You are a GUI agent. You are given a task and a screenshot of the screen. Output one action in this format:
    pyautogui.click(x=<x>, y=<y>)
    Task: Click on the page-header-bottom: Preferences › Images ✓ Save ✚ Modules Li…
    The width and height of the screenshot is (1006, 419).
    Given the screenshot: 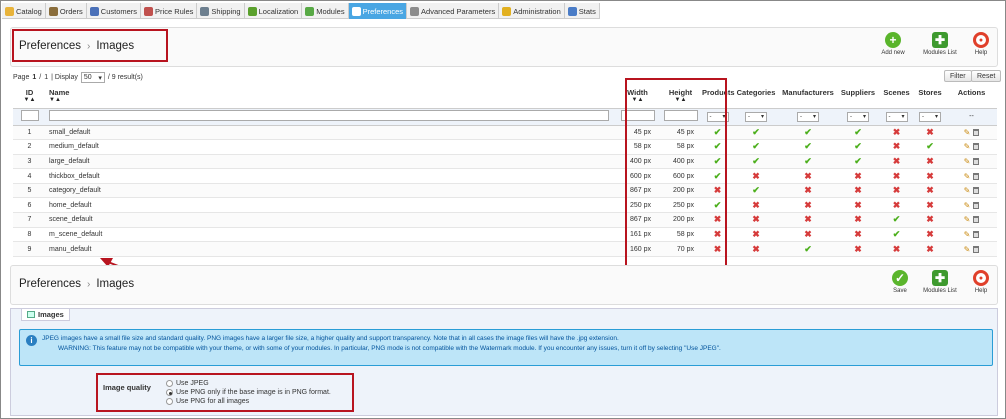 What is the action you would take?
    pyautogui.click(x=504, y=285)
    